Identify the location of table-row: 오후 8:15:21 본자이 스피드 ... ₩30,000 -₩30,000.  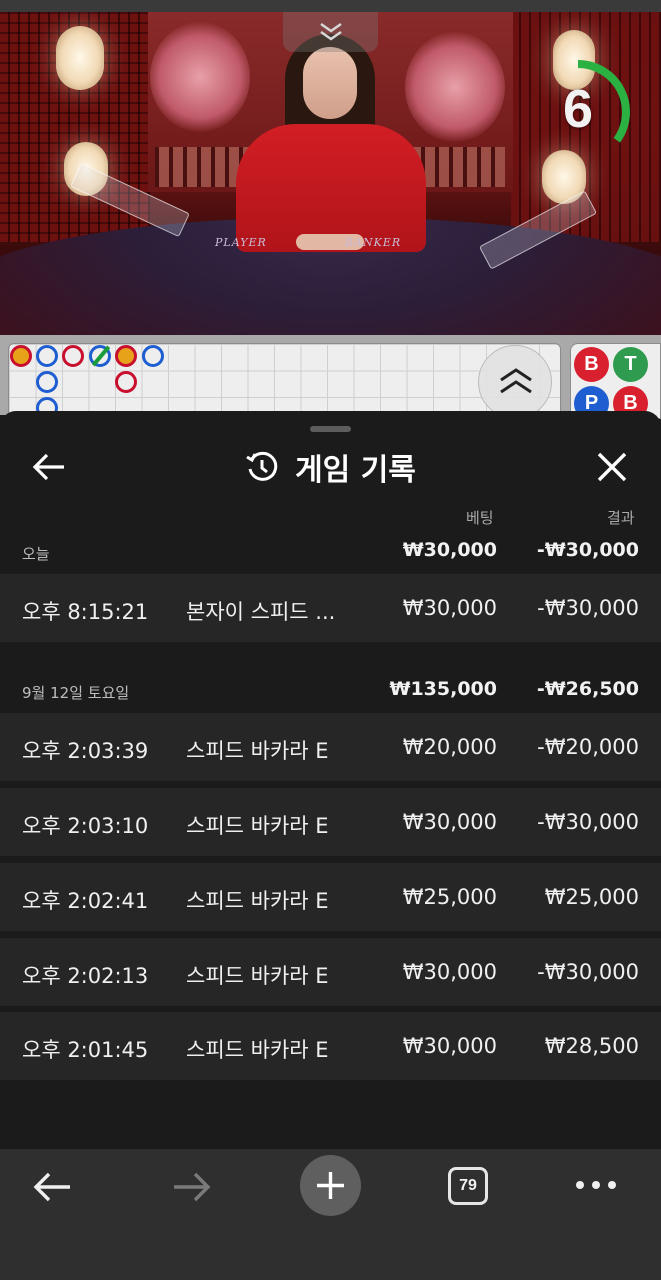
(330, 608).